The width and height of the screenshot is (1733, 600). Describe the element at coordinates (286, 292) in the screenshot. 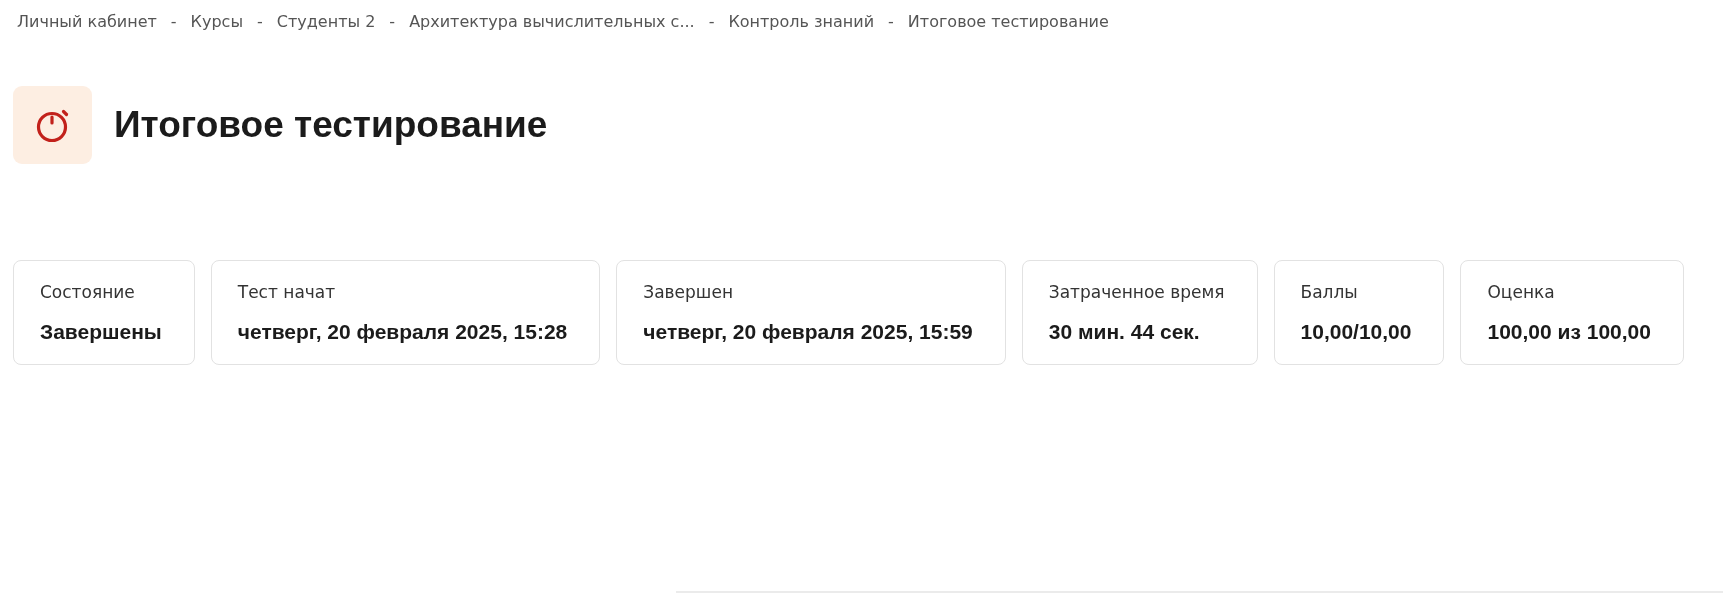

I see `card-label: Тест начат` at that location.